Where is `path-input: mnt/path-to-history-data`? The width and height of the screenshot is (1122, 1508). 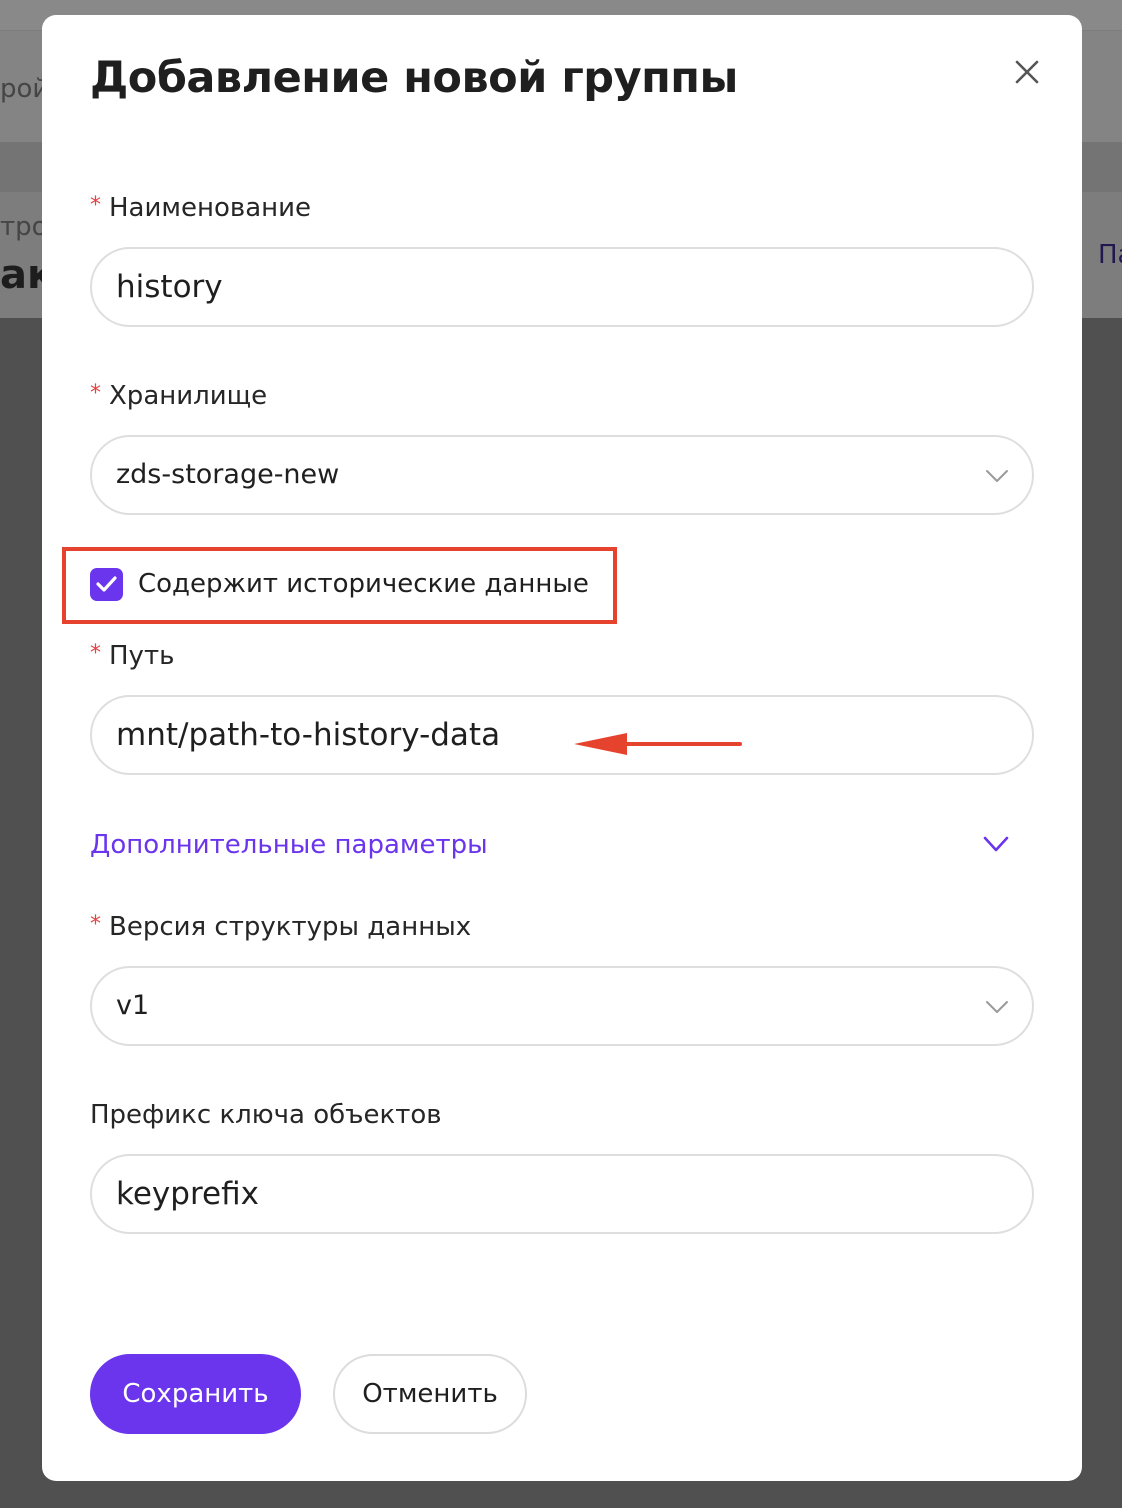 path-input: mnt/path-to-history-data is located at coordinates (562, 735).